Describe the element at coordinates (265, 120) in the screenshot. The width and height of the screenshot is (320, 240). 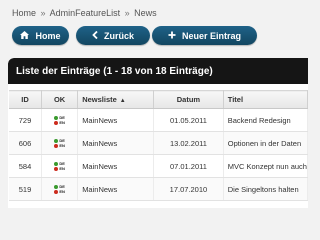
I see `cell-titel: Backend Redesign` at that location.